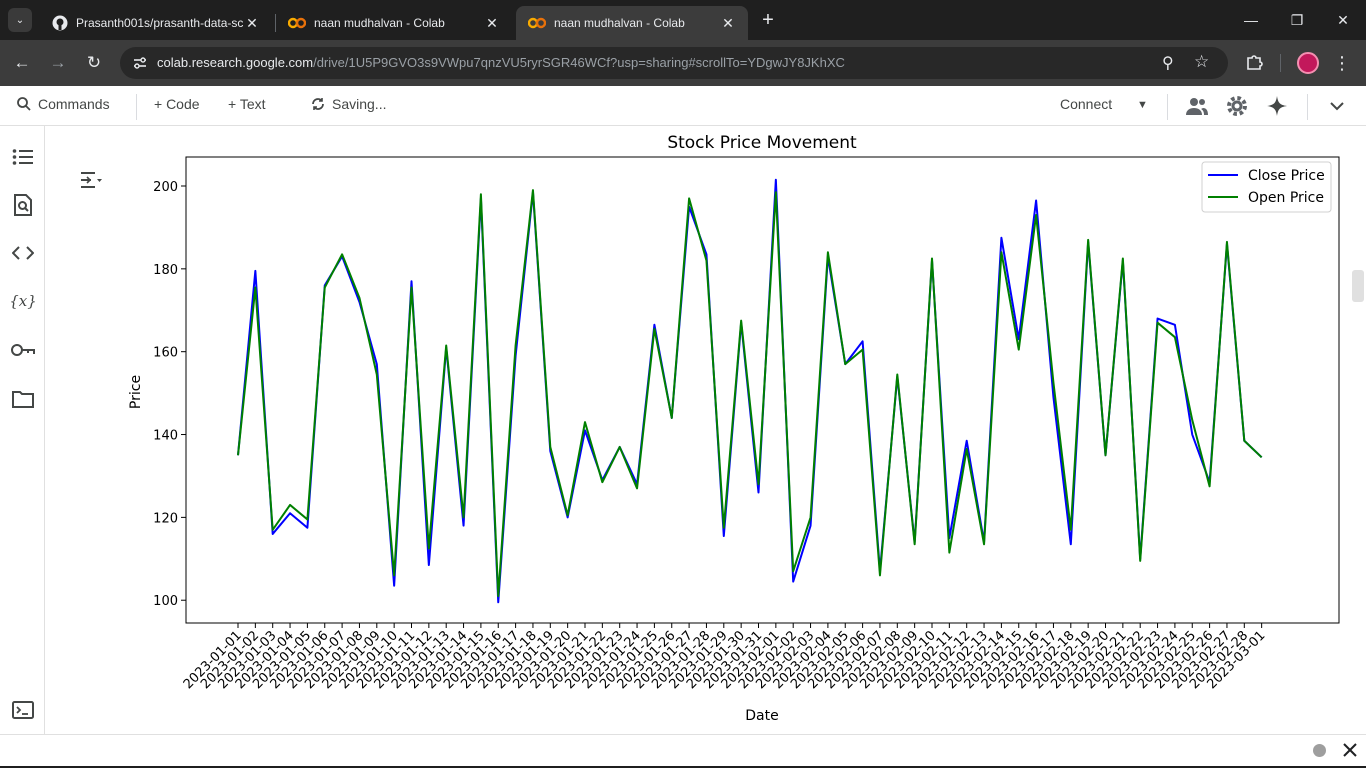  I want to click on tab-title: Prasanth001s/prasanth-data-sci, so click(160, 23).